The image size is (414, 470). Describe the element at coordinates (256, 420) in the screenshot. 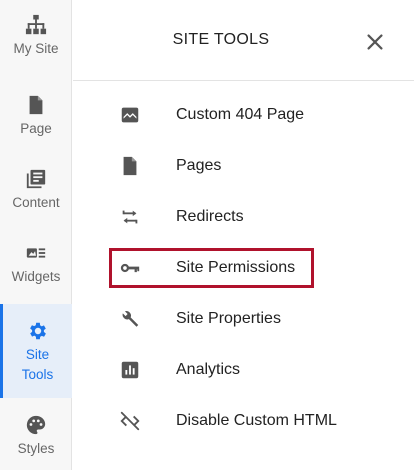

I see `tool-item-label: Disable Custom HTML` at that location.